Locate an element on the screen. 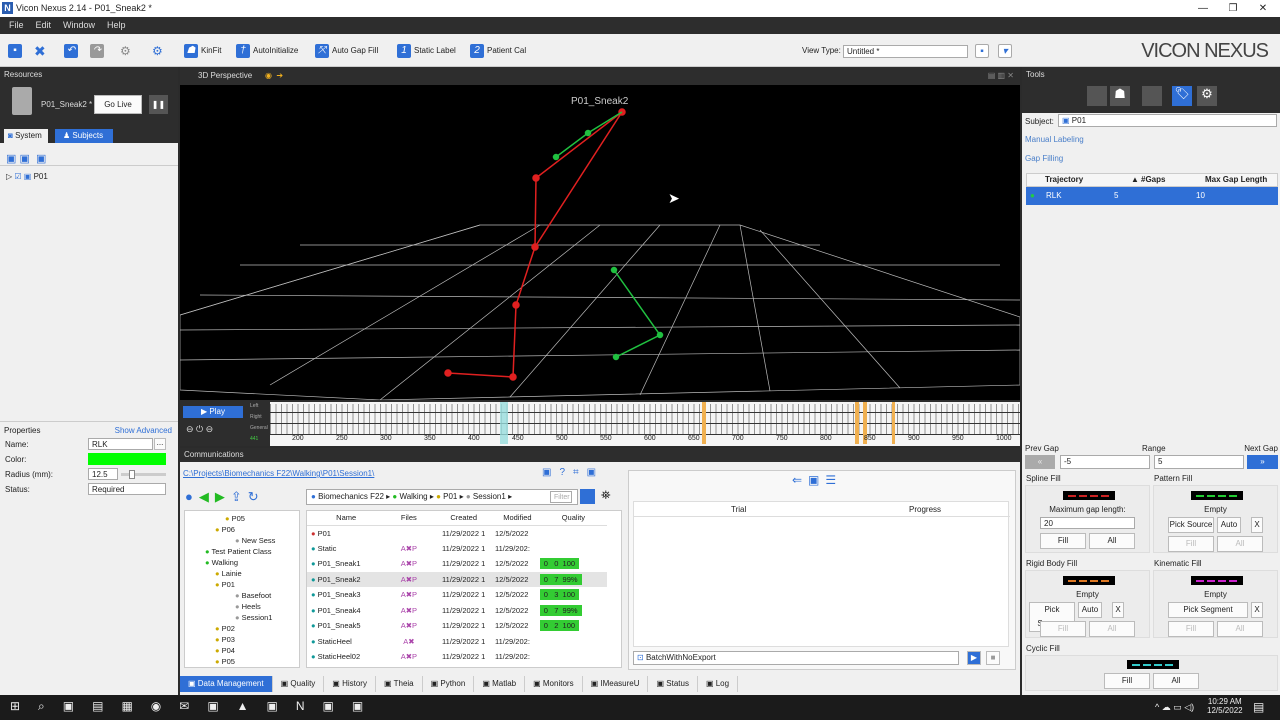 This screenshot has height=720, width=1280. run-pipeline-button: ▶ is located at coordinates (974, 658).